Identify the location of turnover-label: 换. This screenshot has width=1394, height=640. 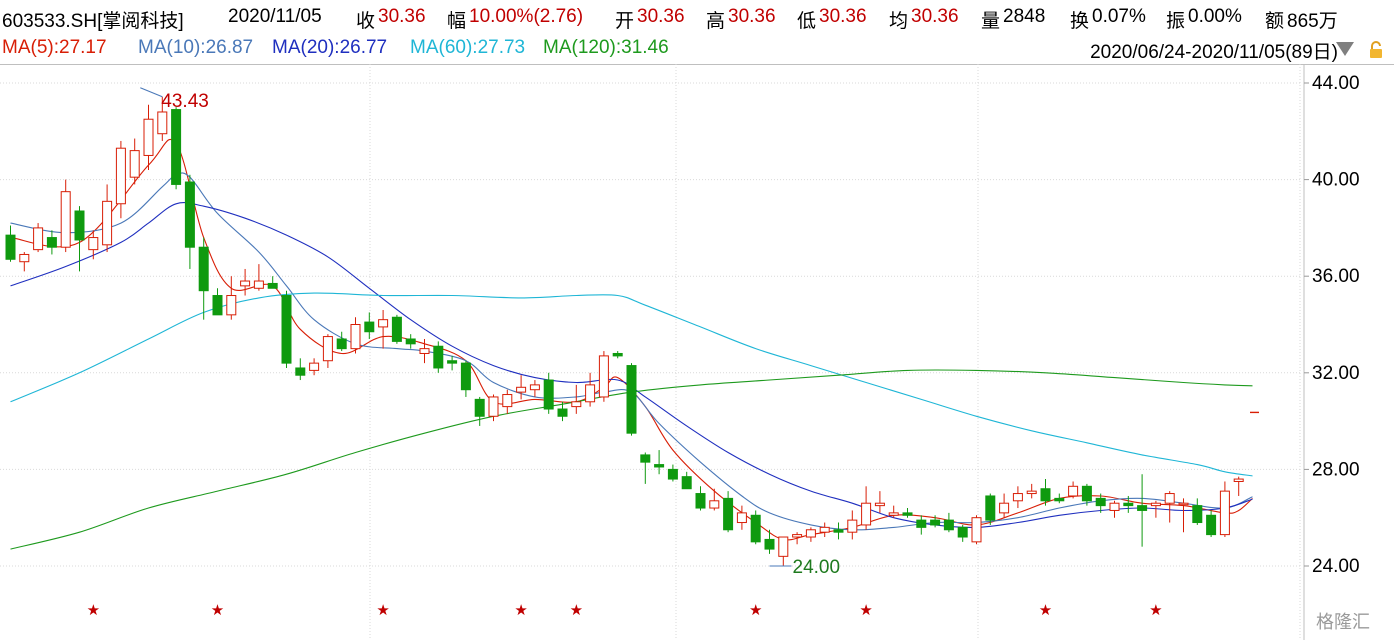
(1080, 21).